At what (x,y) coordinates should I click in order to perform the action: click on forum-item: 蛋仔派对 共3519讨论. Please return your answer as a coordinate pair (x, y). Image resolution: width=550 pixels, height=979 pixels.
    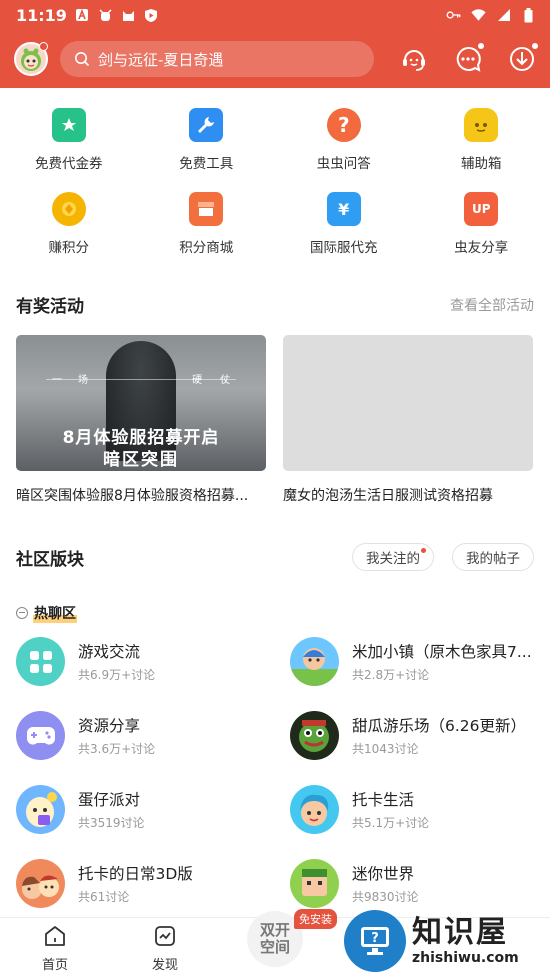
    Looking at the image, I should click on (137, 809).